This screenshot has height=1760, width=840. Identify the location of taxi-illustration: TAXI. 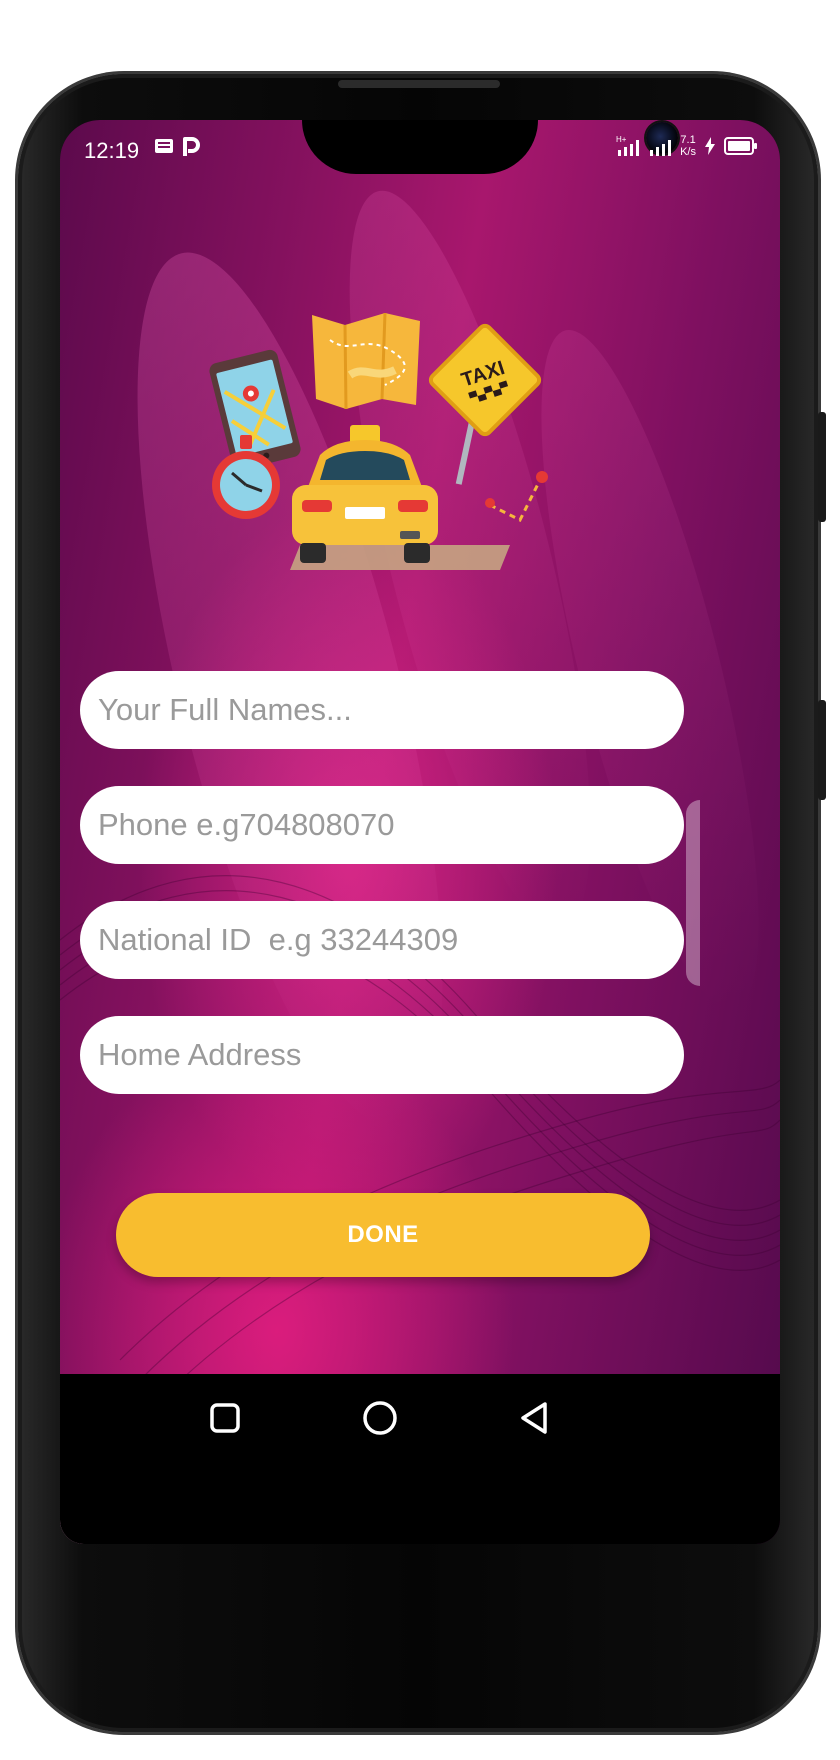
(378, 441).